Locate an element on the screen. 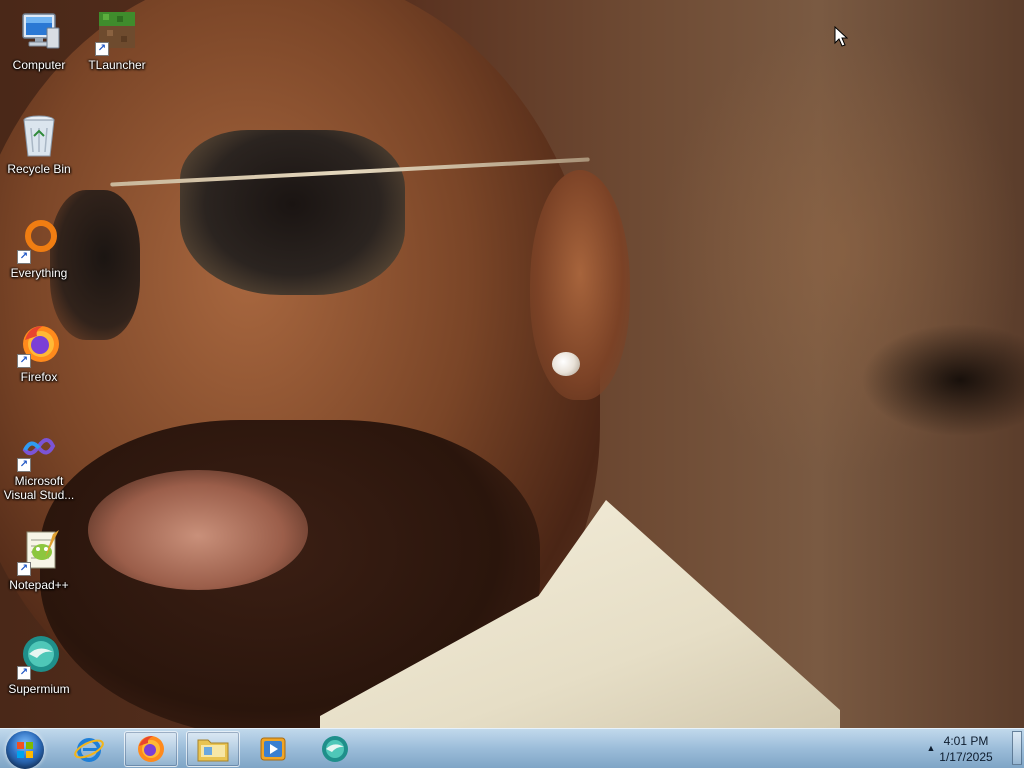 This screenshot has height=774, width=1024. desktop-icon-tlauncher: ↗ TLauncher is located at coordinates (117, 40).